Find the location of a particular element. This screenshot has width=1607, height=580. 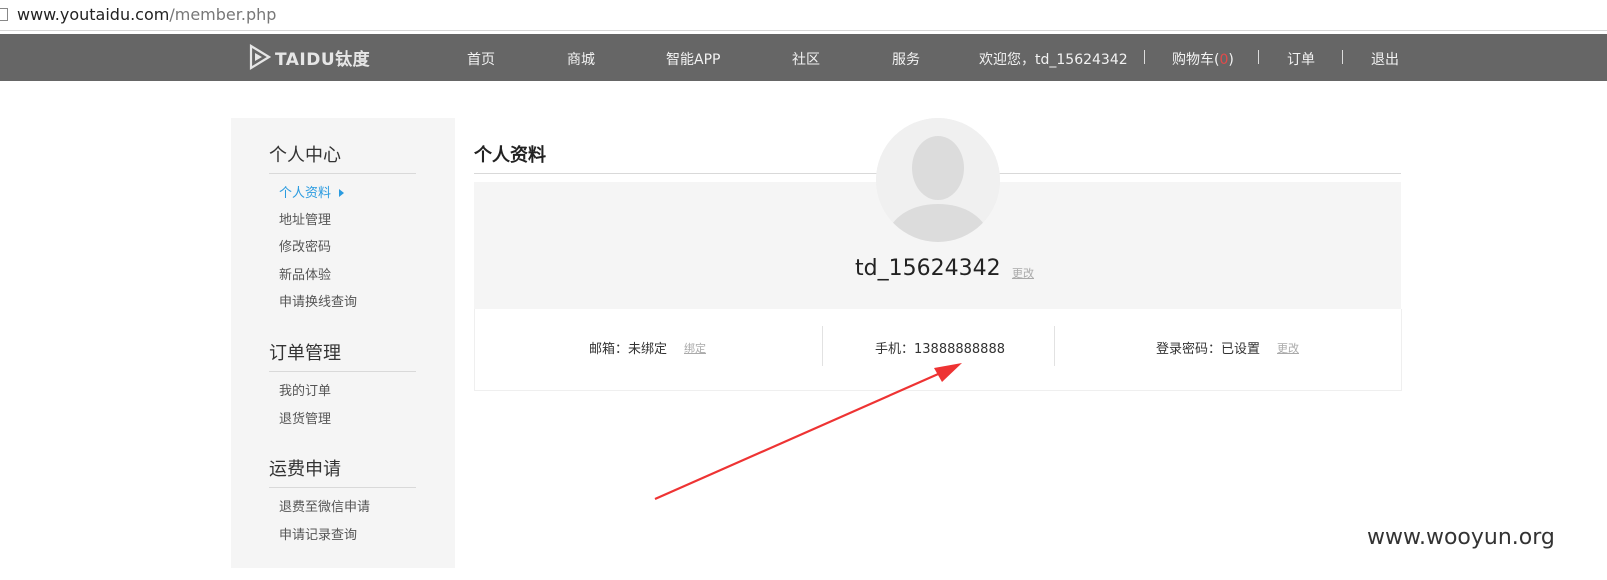

sidebar-group-title: 运费申请 is located at coordinates (305, 469).